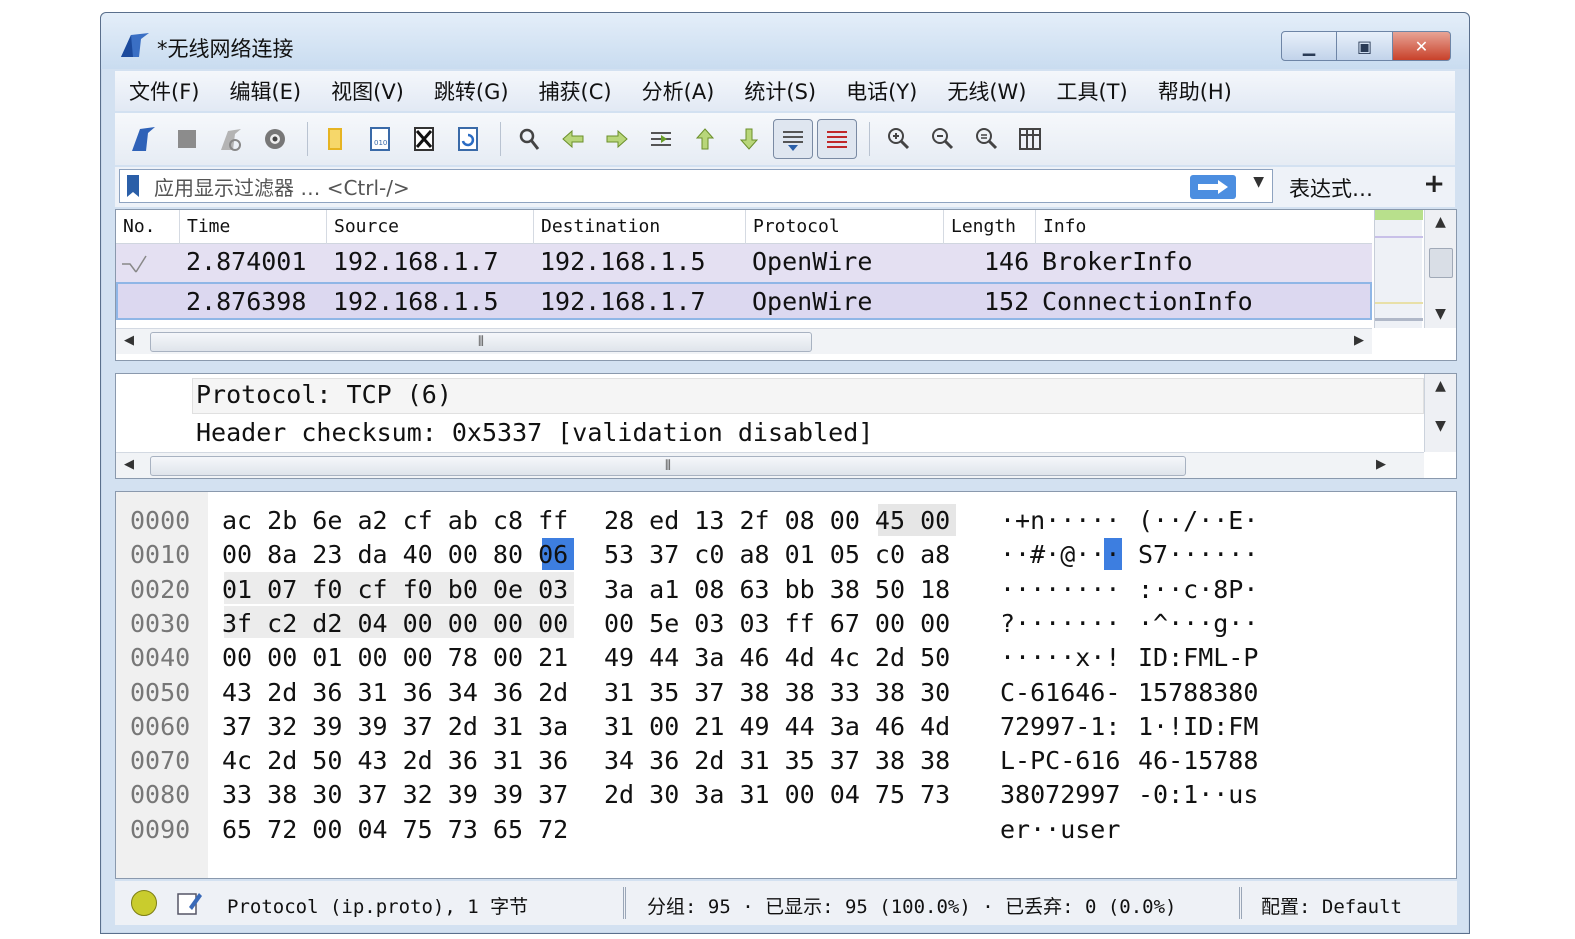  Describe the element at coordinates (395, 658) in the screenshot. I see `hex-bytes-group: 00 00 01 00 00 78 00 21` at that location.